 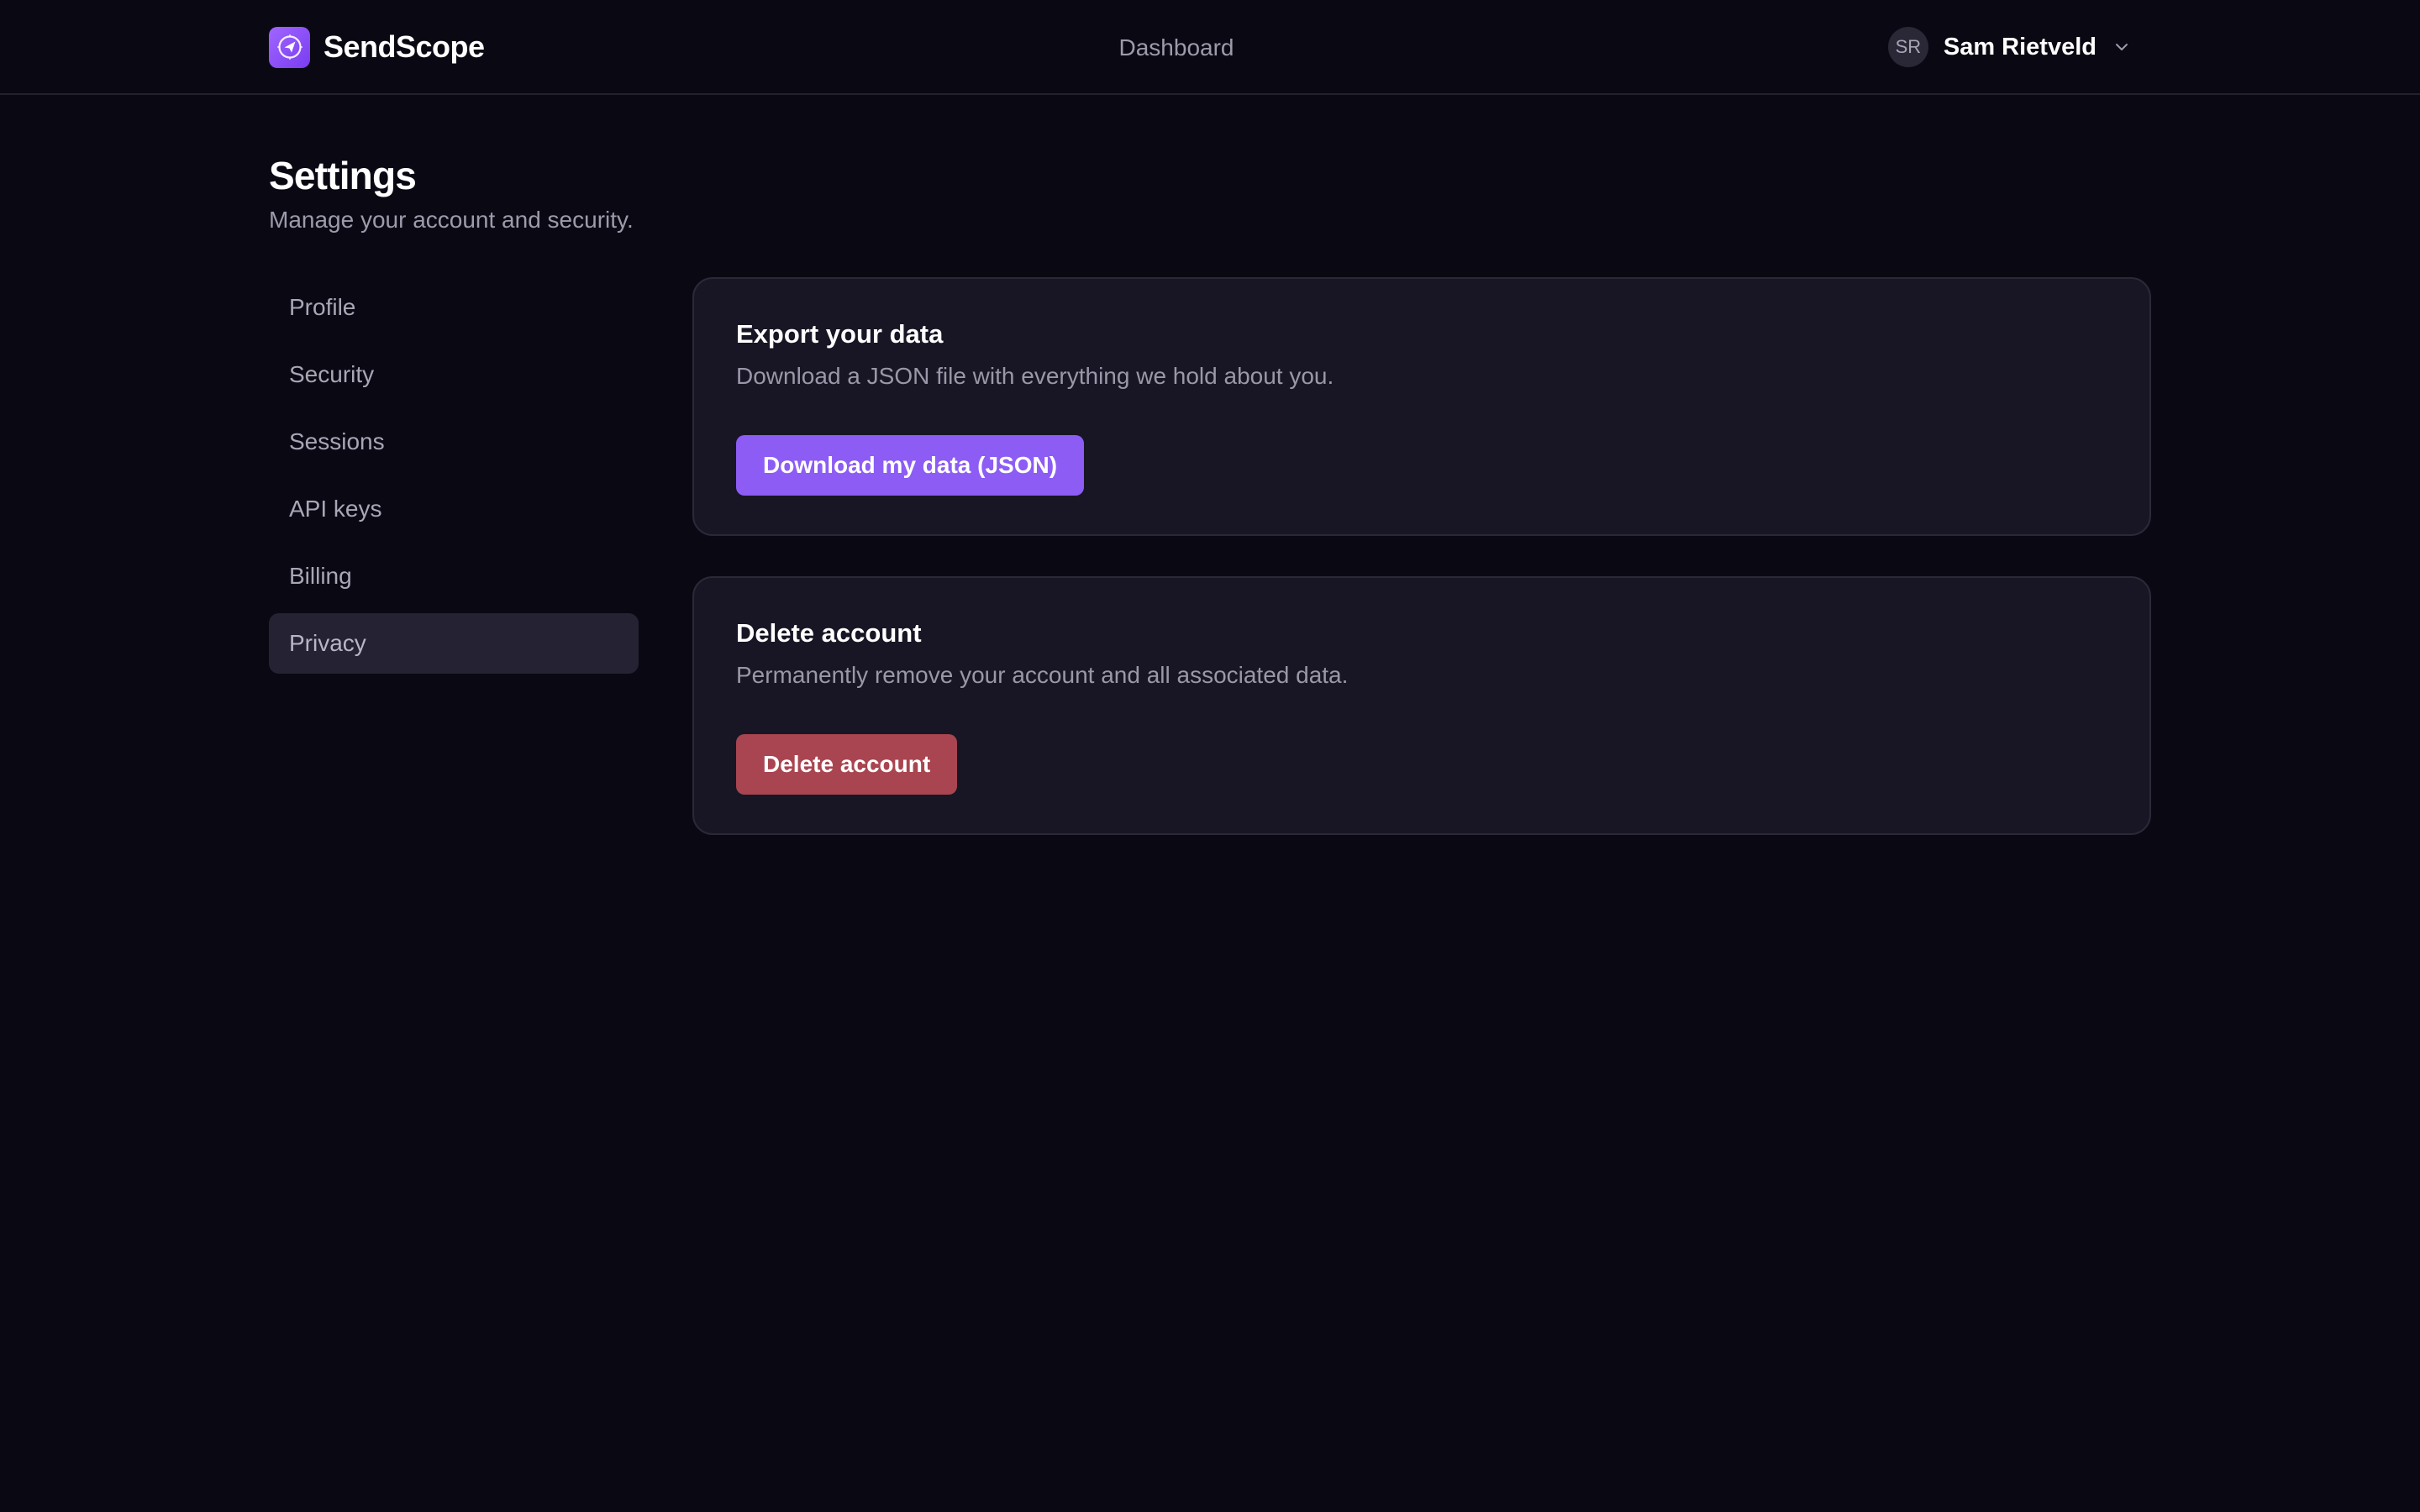 What do you see at coordinates (1176, 47) in the screenshot?
I see `nav-link-dashboard: Dashboard` at bounding box center [1176, 47].